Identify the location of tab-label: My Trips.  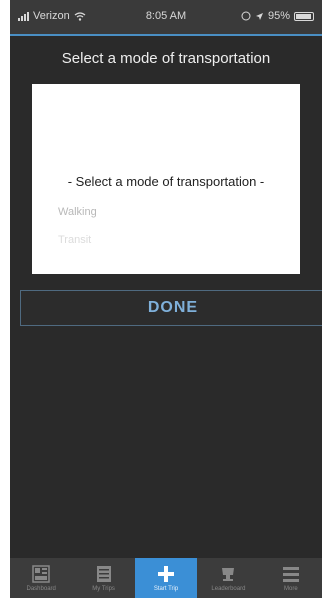
(103, 589).